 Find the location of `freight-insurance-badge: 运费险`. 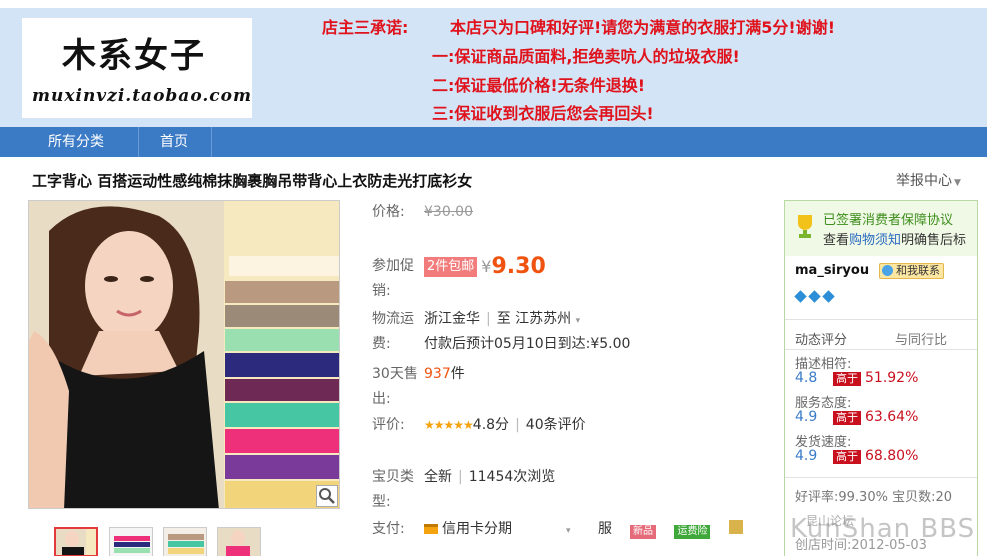

freight-insurance-badge: 运费险 is located at coordinates (692, 532).